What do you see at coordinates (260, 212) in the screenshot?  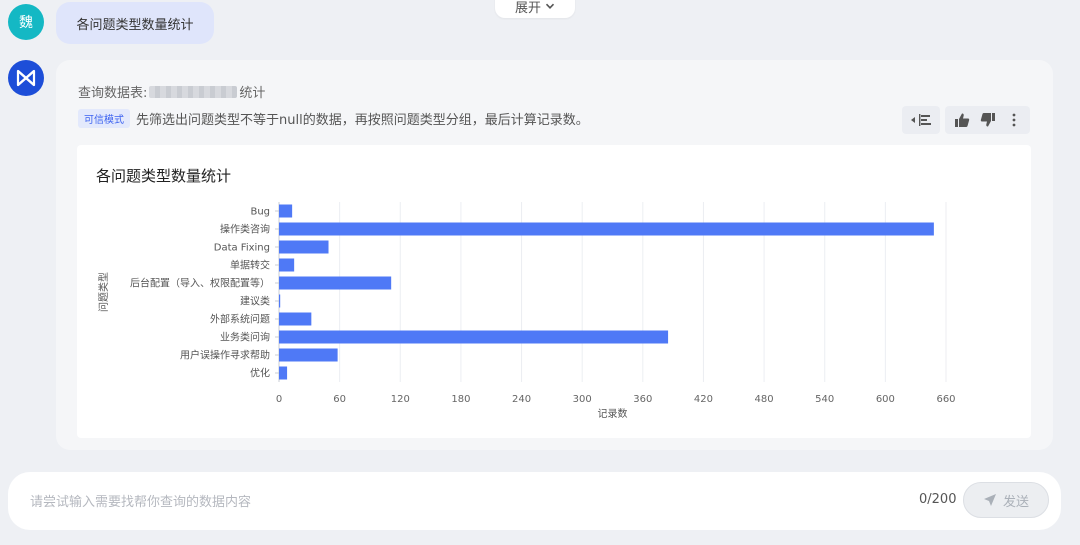 I see `category-label: Bug` at bounding box center [260, 212].